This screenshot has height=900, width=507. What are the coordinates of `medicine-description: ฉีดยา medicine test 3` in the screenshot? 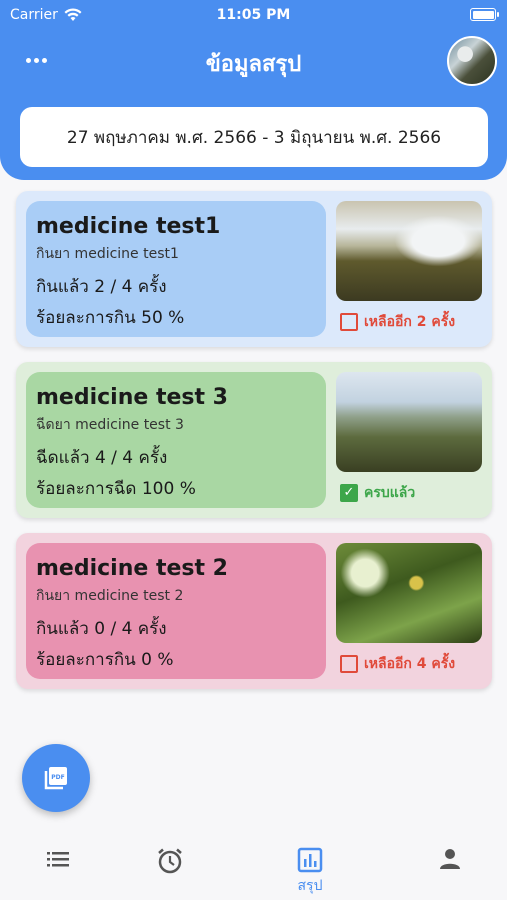 It's located at (110, 425).